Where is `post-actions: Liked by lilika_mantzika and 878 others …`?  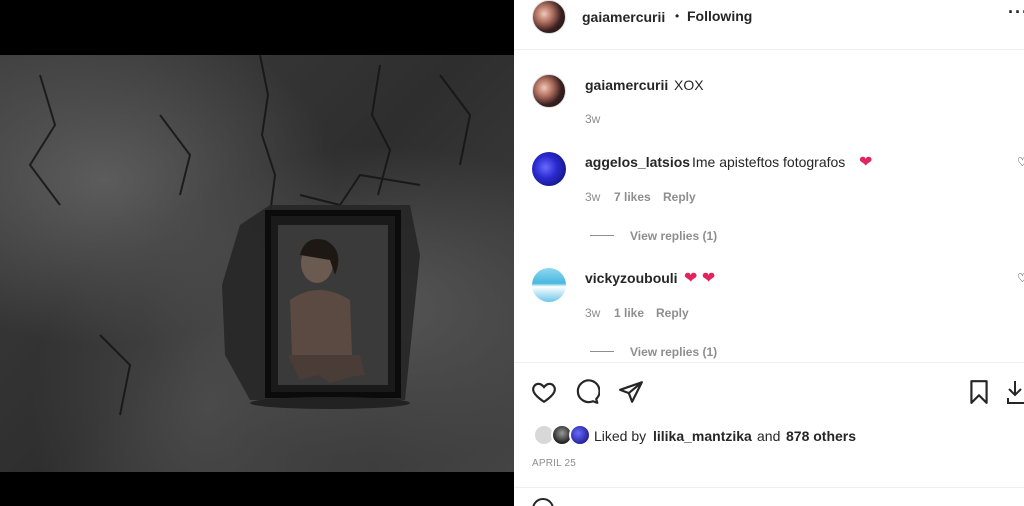
post-actions: Liked by lilika_mantzika and 878 others … is located at coordinates (769, 424).